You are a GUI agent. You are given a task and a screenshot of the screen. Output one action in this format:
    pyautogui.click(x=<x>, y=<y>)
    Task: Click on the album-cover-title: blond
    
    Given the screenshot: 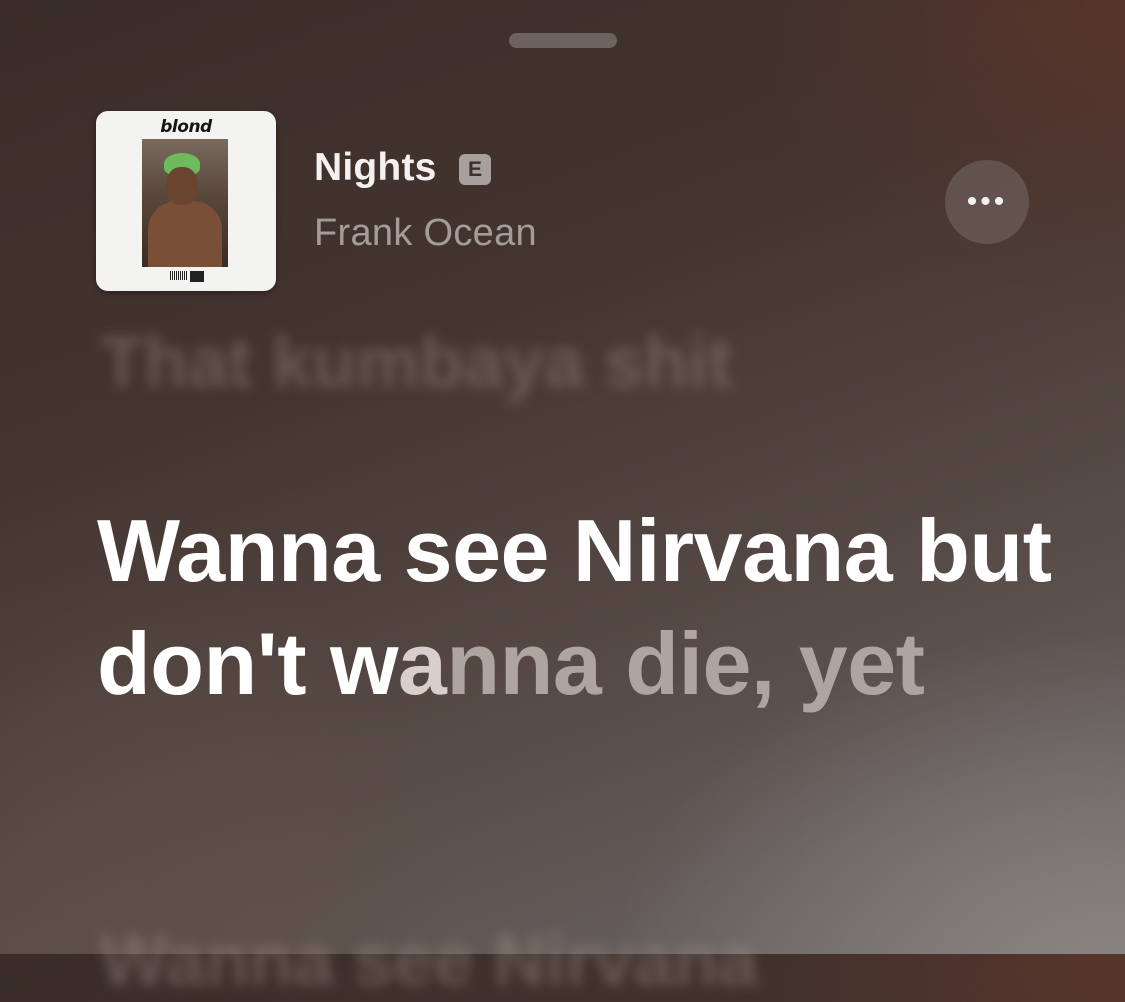 What is the action you would take?
    pyautogui.click(x=186, y=127)
    